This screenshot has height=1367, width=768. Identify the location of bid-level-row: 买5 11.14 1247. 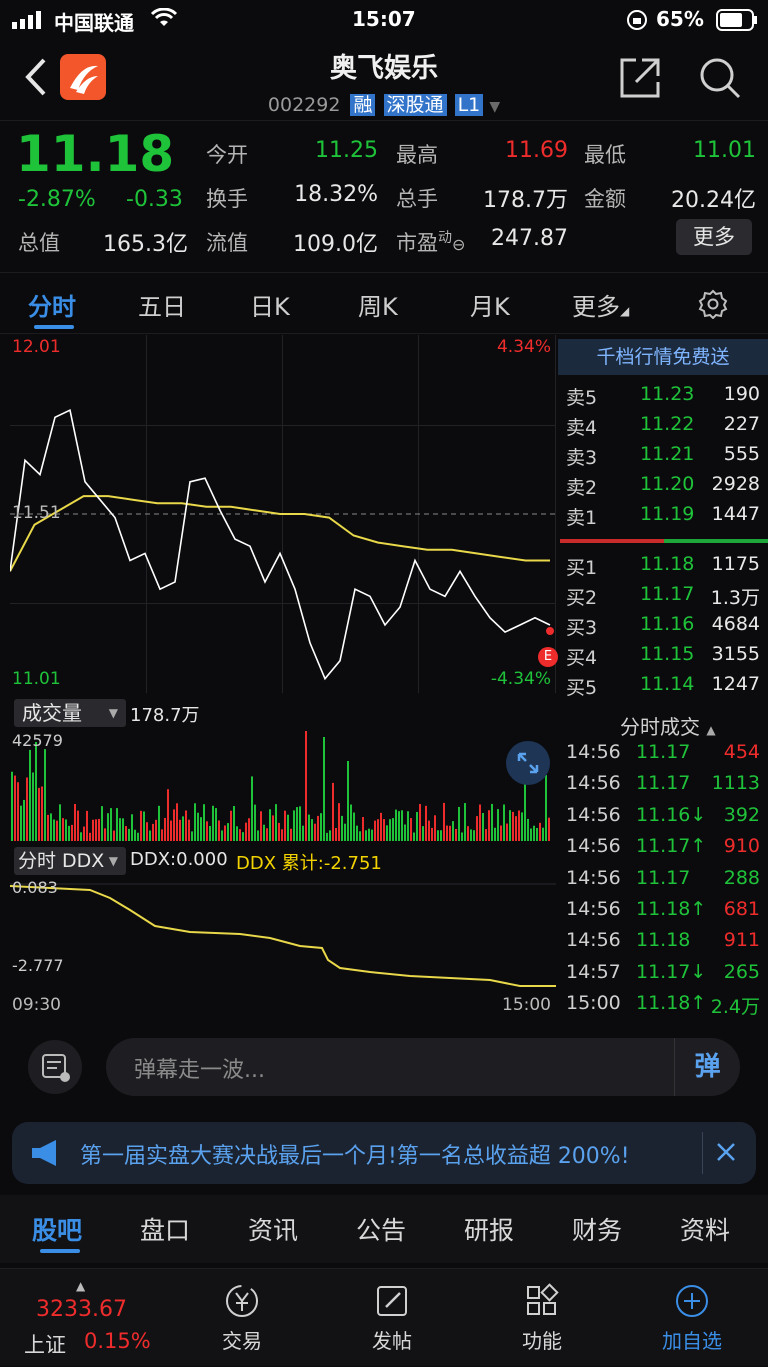
(664, 688).